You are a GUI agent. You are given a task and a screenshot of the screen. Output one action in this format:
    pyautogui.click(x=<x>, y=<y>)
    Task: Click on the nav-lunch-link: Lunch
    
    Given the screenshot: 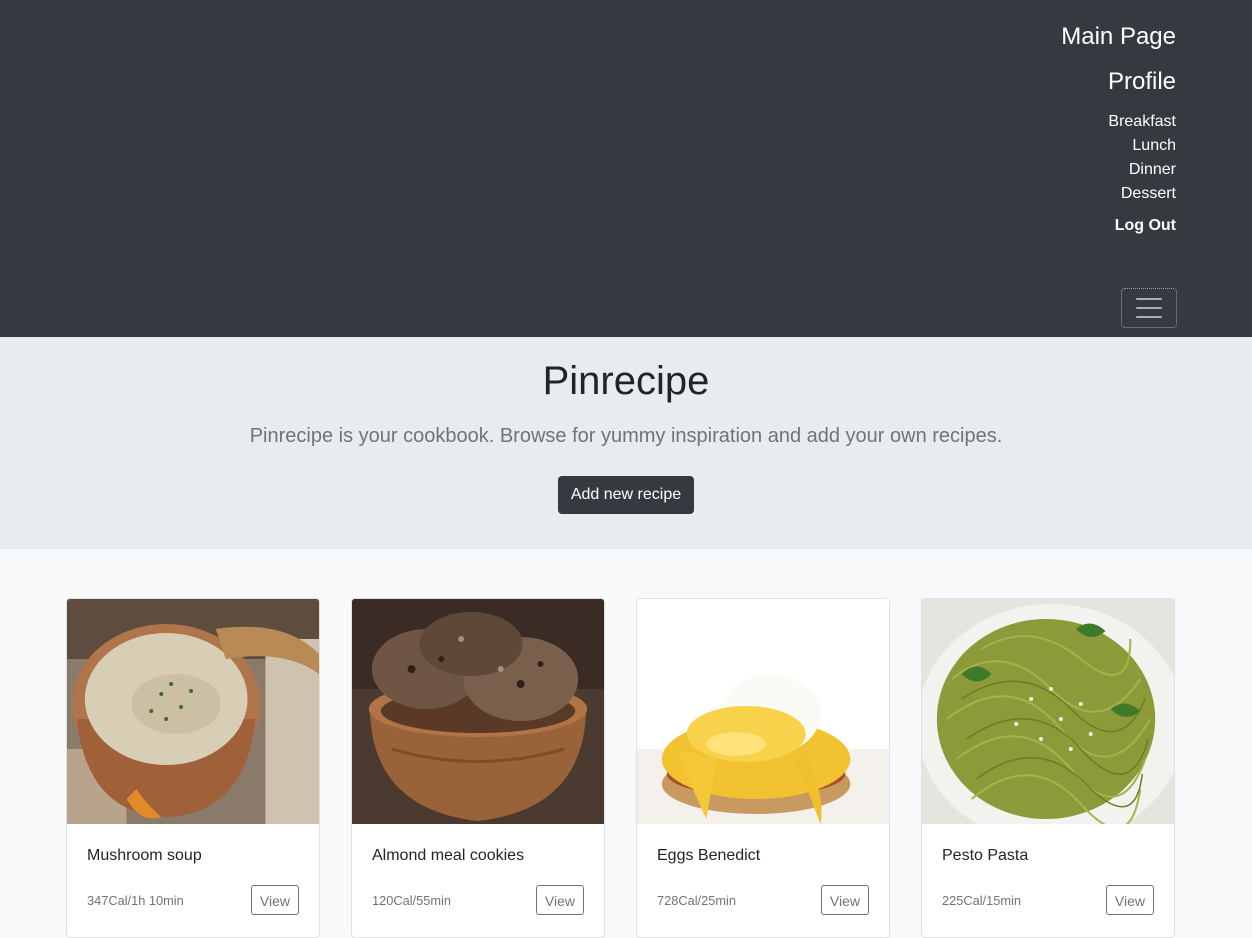 What is the action you would take?
    pyautogui.click(x=1118, y=146)
    